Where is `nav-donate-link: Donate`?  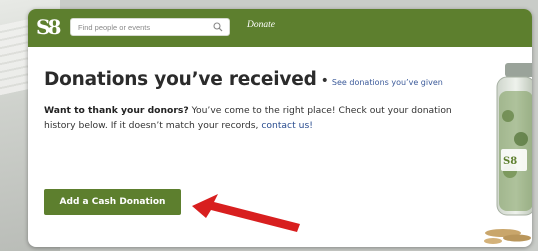 nav-donate-link: Donate is located at coordinates (261, 25).